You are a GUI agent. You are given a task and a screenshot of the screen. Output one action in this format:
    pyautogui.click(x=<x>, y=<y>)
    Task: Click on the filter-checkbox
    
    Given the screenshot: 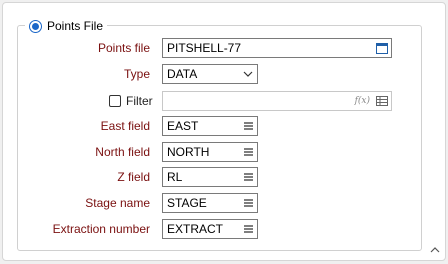 What is the action you would take?
    pyautogui.click(x=115, y=101)
    